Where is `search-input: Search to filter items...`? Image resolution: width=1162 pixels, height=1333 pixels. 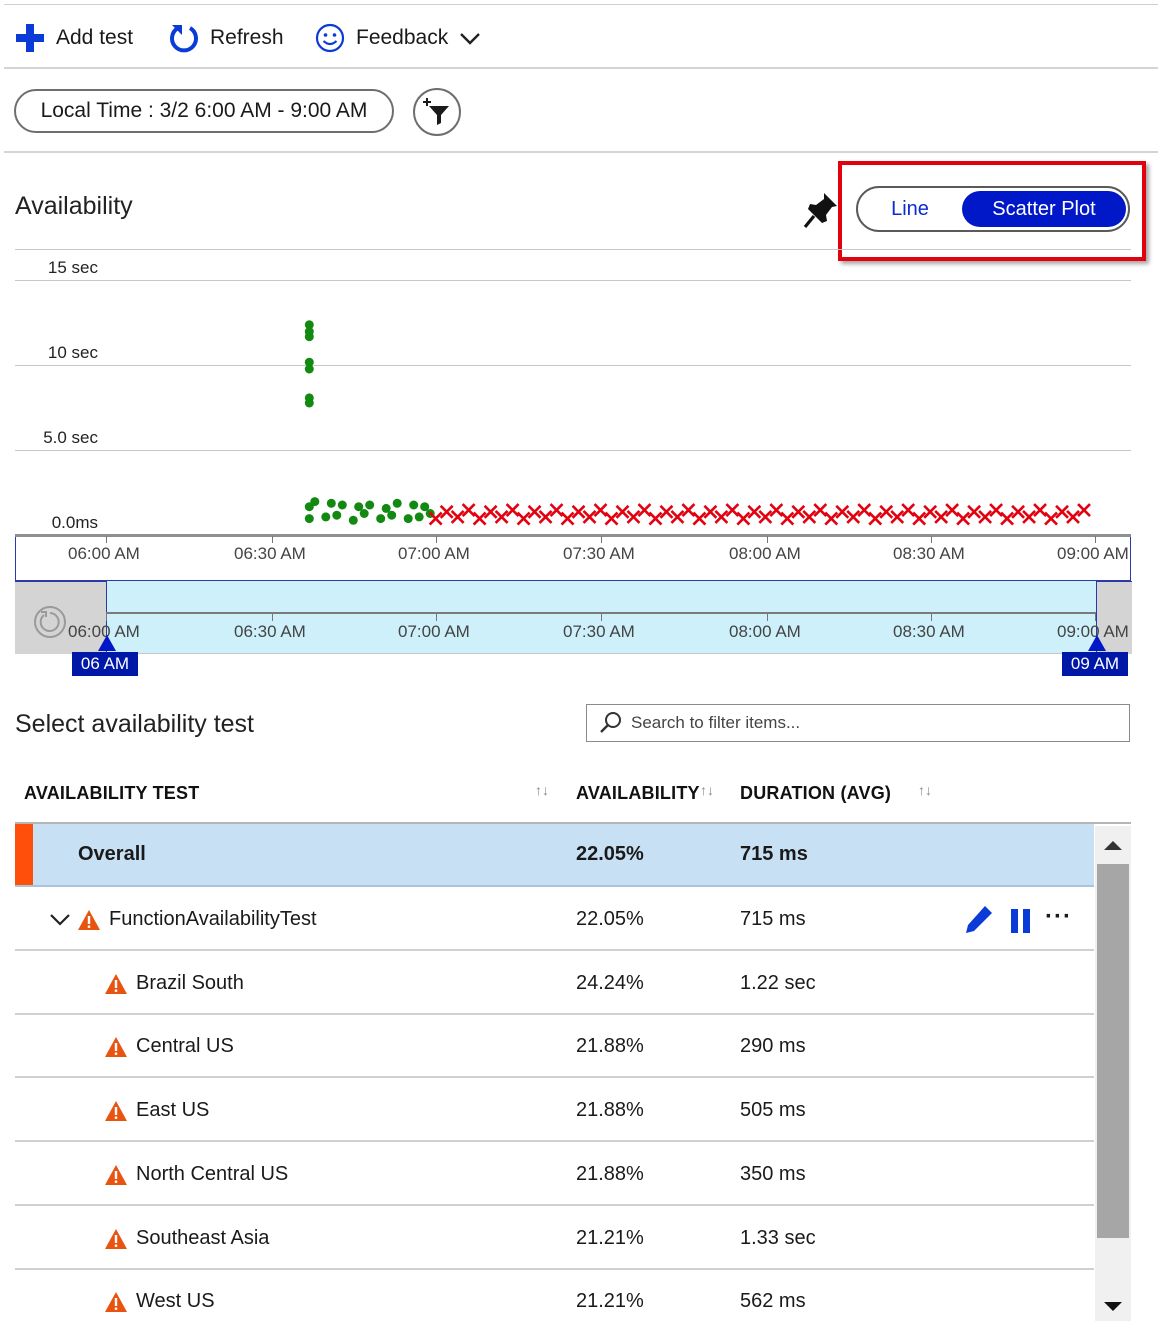 search-input: Search to filter items... is located at coordinates (858, 723).